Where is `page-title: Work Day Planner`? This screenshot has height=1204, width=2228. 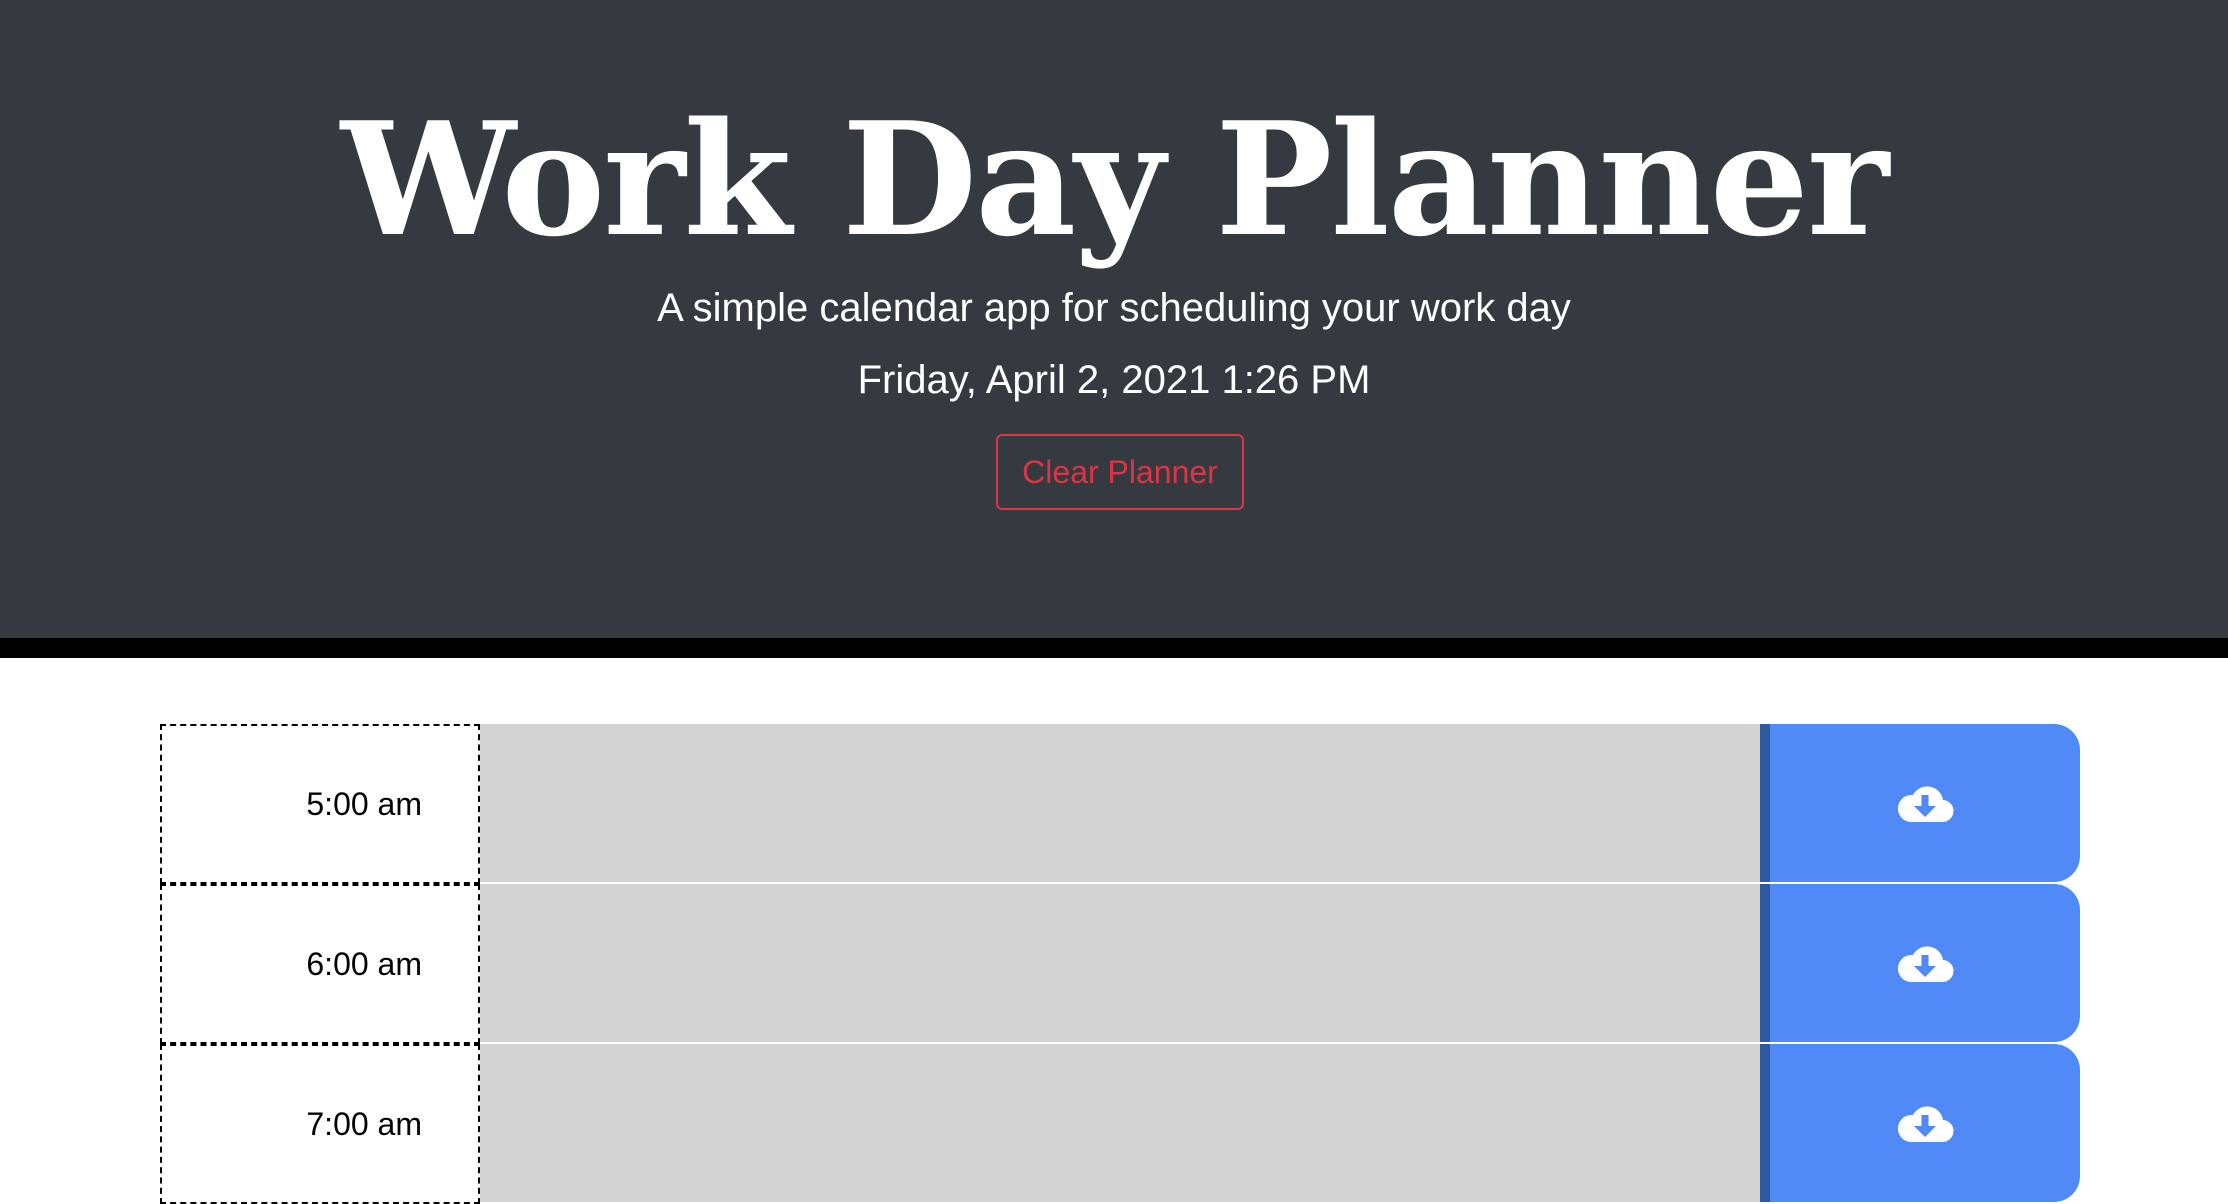
page-title: Work Day Planner is located at coordinates (1114, 179).